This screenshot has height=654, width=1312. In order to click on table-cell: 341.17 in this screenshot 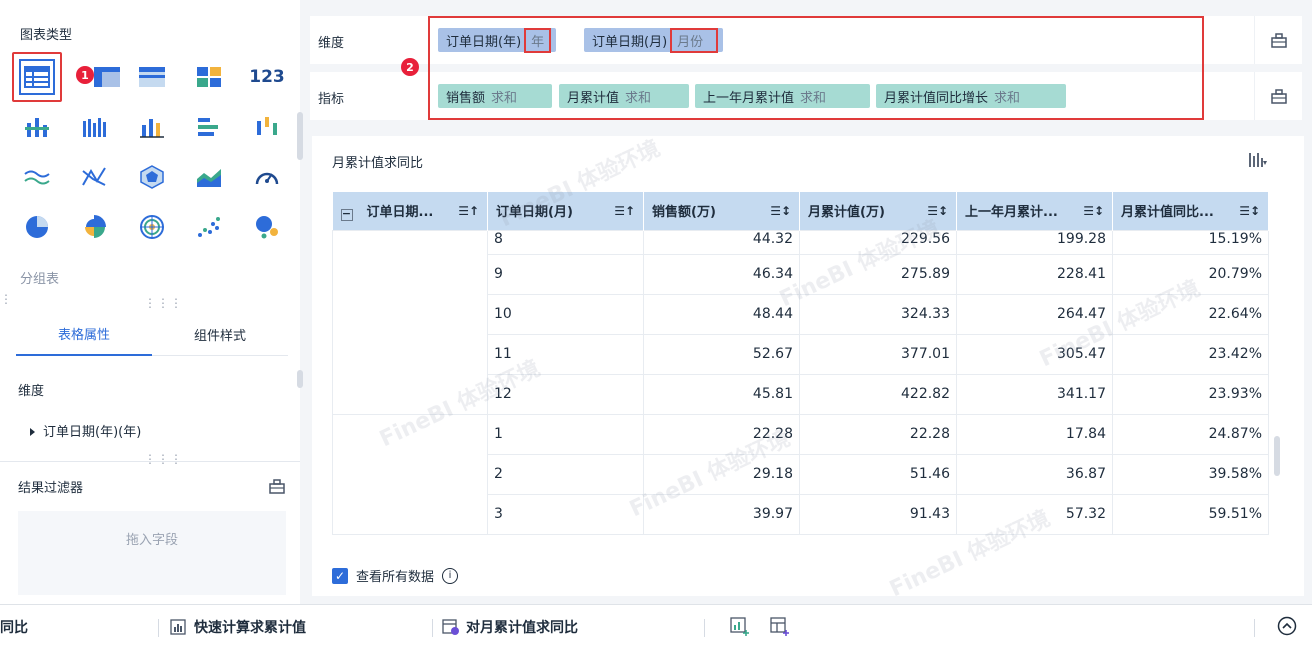, I will do `click(1034, 394)`.